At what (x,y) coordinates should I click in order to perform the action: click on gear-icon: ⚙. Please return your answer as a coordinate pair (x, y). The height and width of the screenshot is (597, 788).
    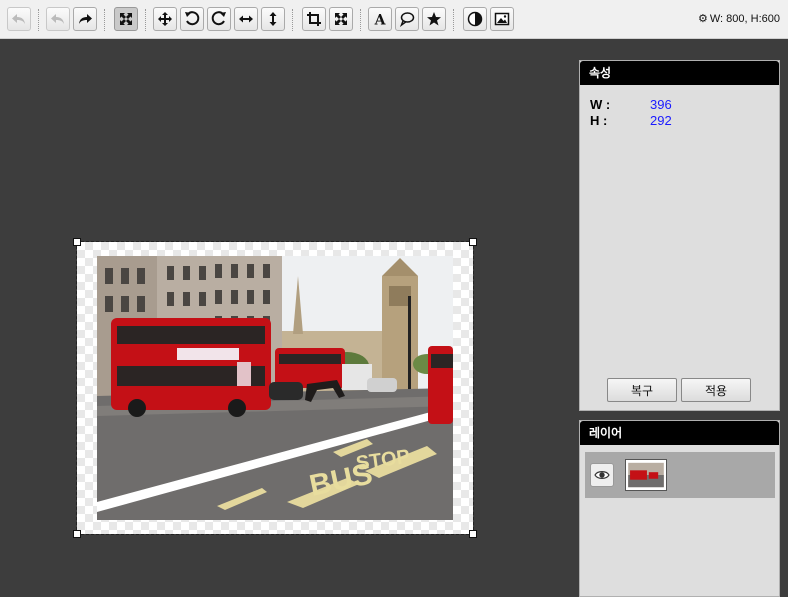
    Looking at the image, I should click on (703, 19).